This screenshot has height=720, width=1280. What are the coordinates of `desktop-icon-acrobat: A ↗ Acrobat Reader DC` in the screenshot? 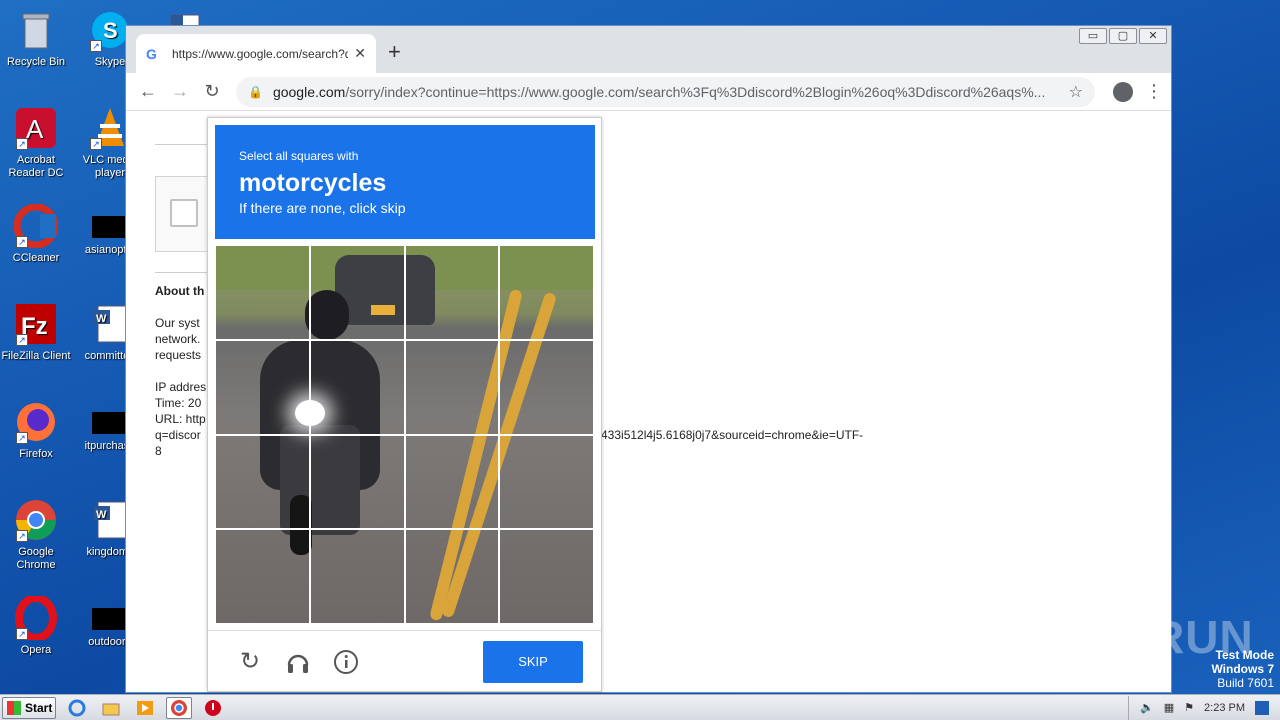 It's located at (36, 143).